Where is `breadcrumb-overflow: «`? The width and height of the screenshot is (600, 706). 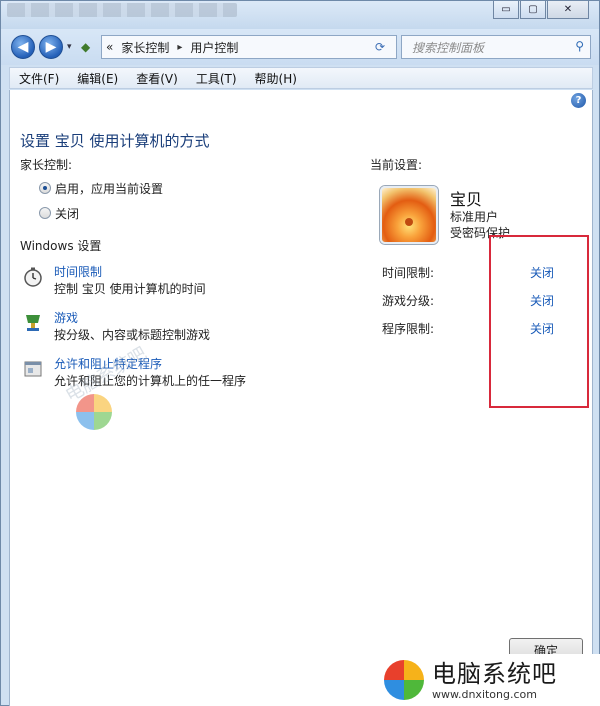 breadcrumb-overflow: « is located at coordinates (109, 47).